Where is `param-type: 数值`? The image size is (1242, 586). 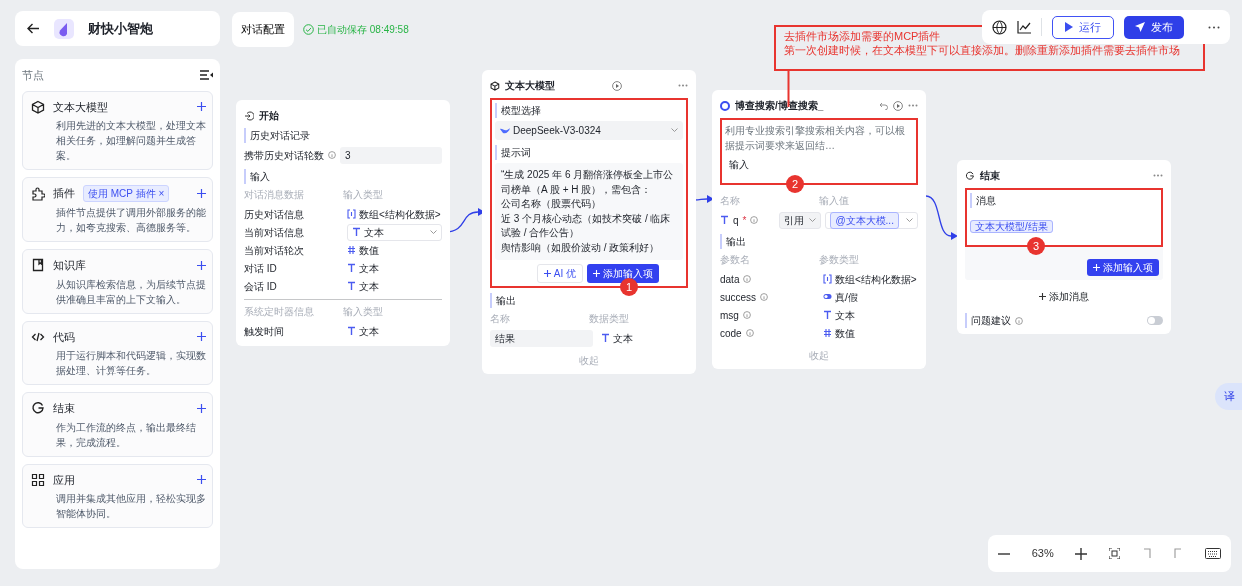 param-type: 数值 is located at coordinates (844, 333).